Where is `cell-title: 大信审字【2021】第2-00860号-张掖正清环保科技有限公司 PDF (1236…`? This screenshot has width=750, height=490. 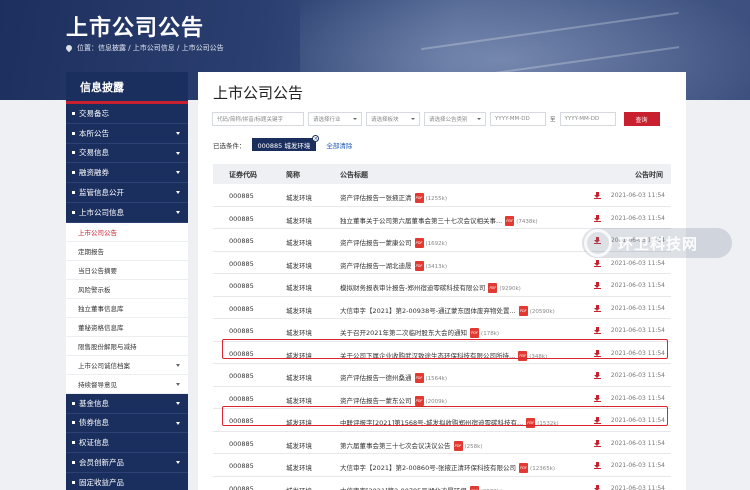 cell-title: 大信审字【2021】第2-00860号-张掖正清环保科技有限公司 PDF (1236… is located at coordinates (447, 467).